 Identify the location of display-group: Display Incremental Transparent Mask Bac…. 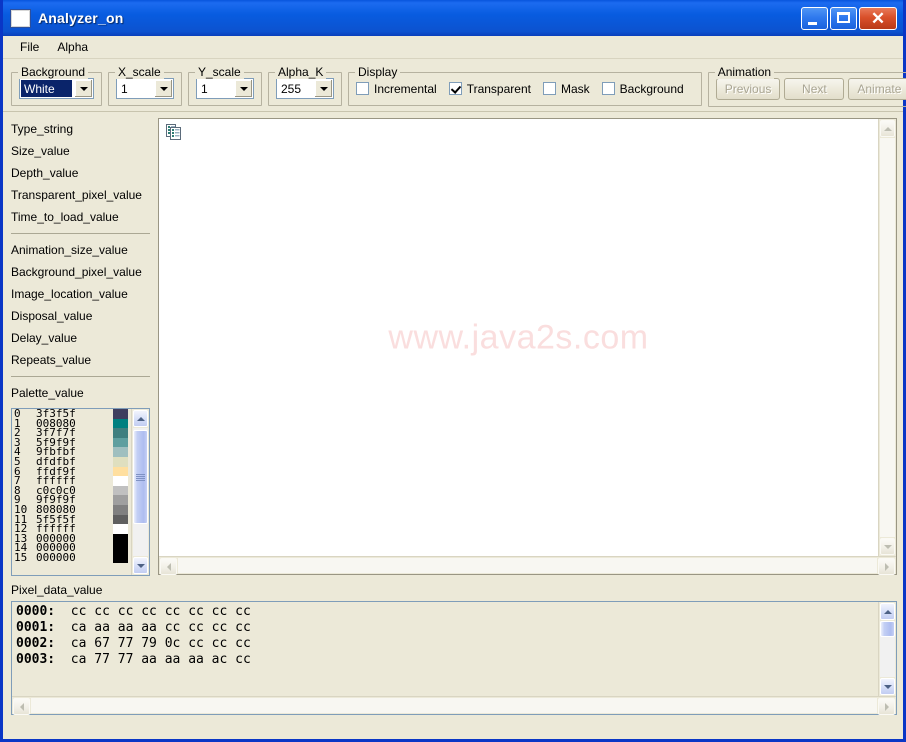
(525, 85).